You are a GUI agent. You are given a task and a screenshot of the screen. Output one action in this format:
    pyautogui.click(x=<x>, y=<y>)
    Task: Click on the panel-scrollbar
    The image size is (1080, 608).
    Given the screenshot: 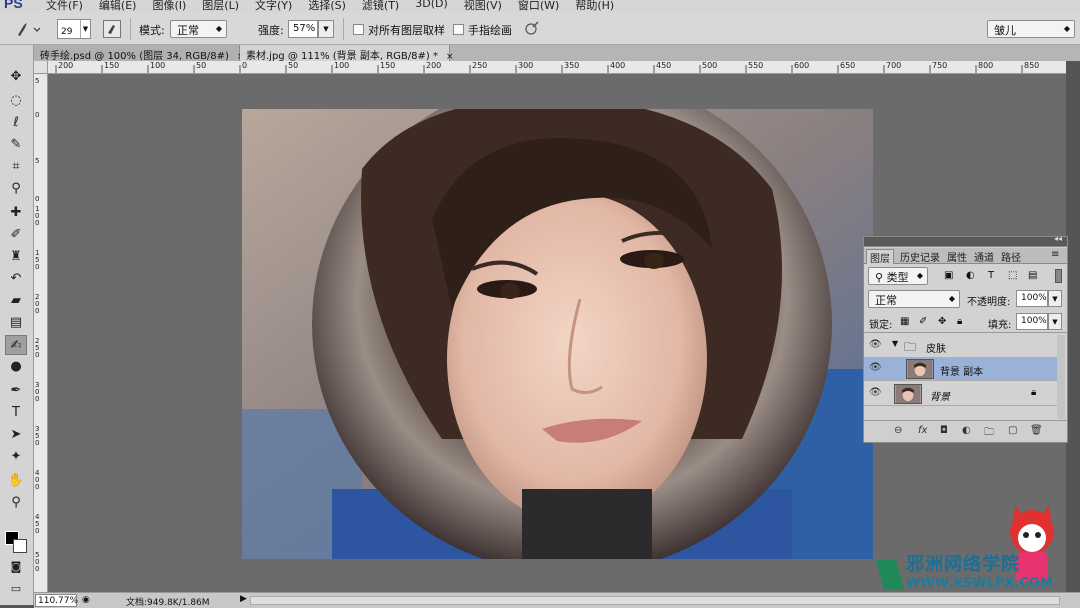 What is the action you would take?
    pyautogui.click(x=1061, y=377)
    